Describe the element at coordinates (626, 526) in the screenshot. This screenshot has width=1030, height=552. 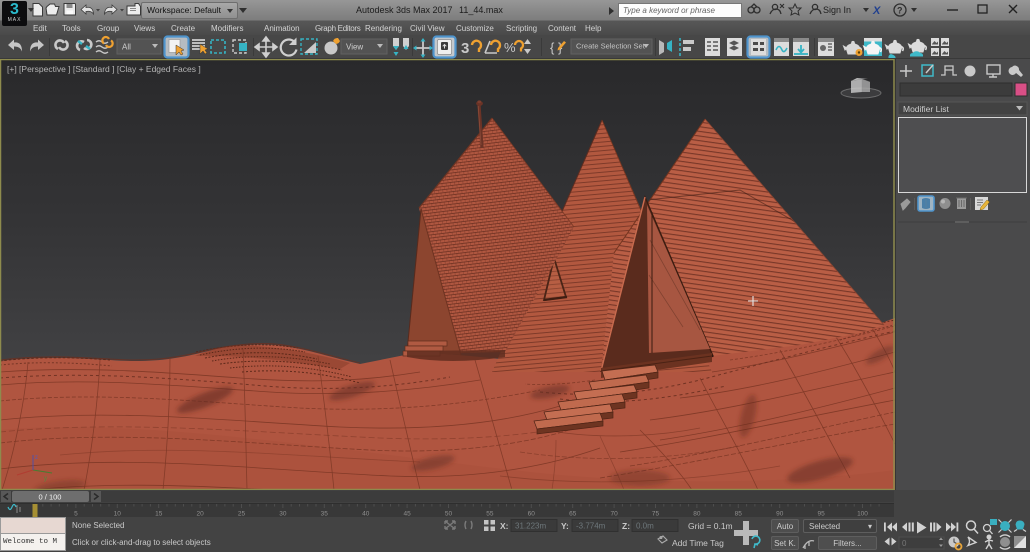
I see `svg-text: Z:` at that location.